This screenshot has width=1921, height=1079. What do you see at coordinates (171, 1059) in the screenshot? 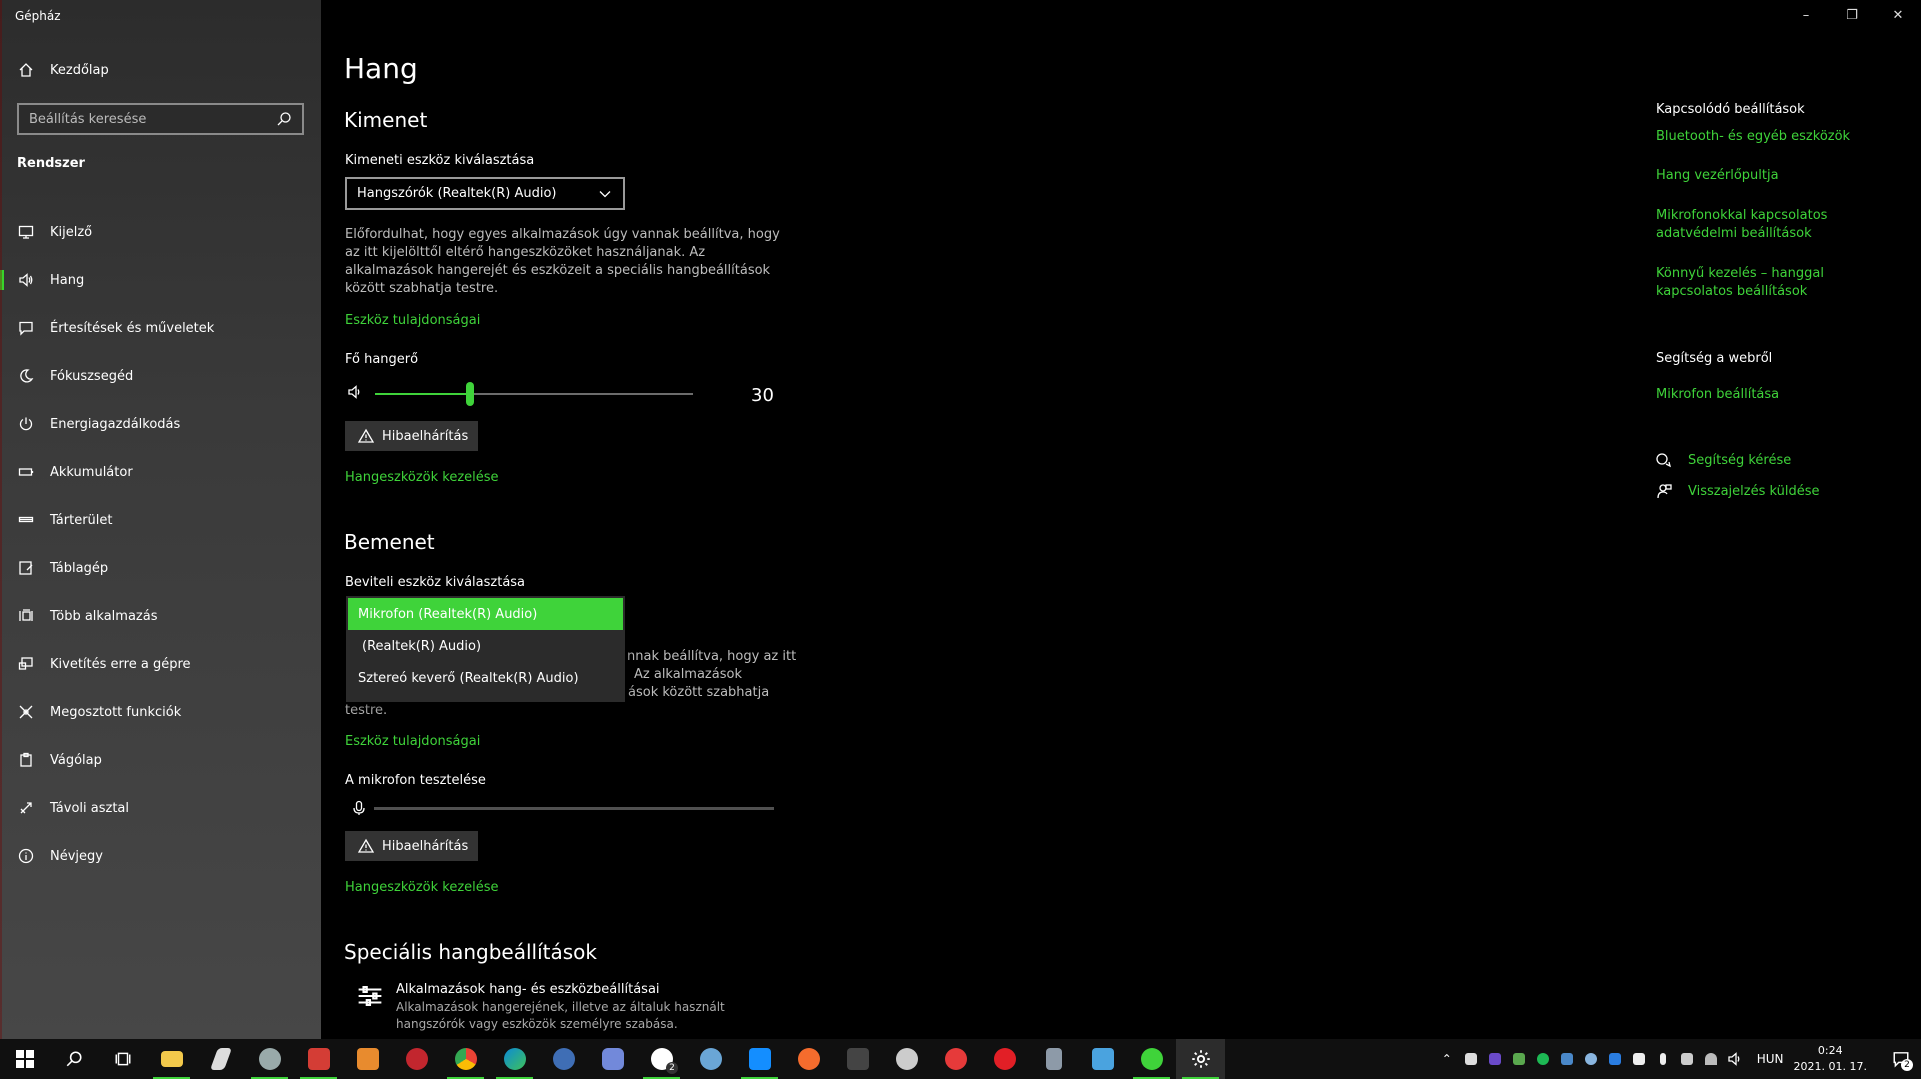
I see `taskbar-file-explorer` at bounding box center [171, 1059].